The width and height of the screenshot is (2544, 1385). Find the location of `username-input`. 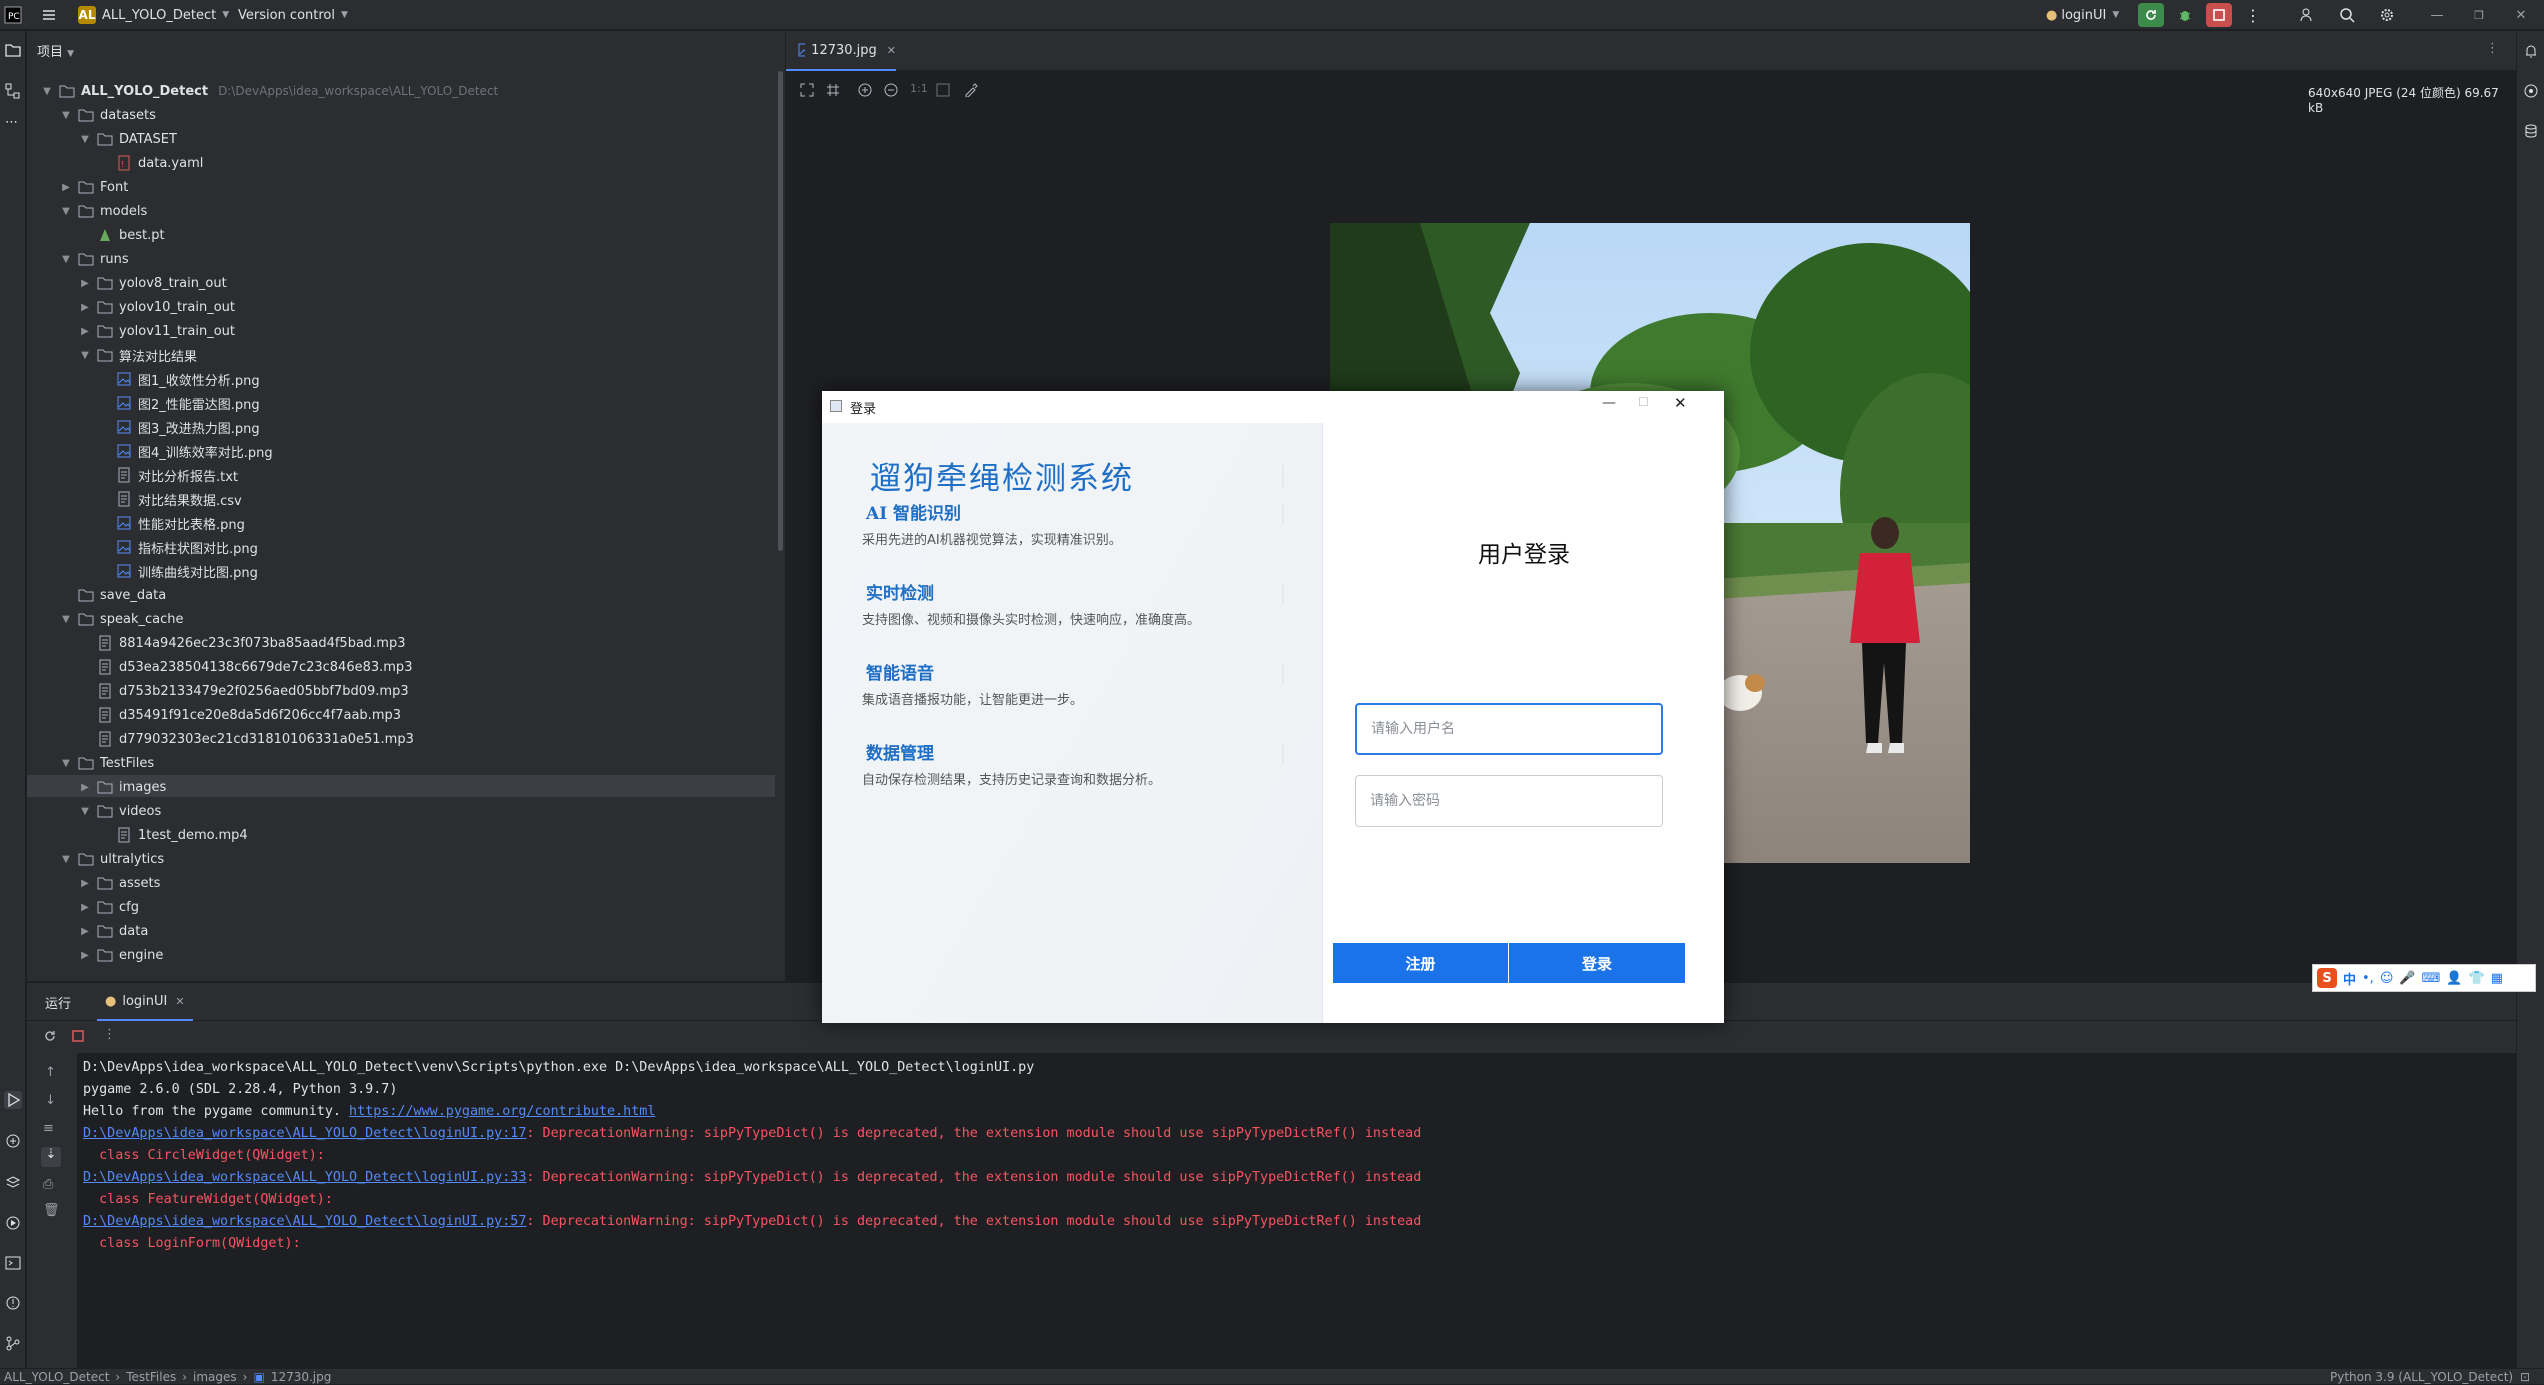

username-input is located at coordinates (1509, 729).